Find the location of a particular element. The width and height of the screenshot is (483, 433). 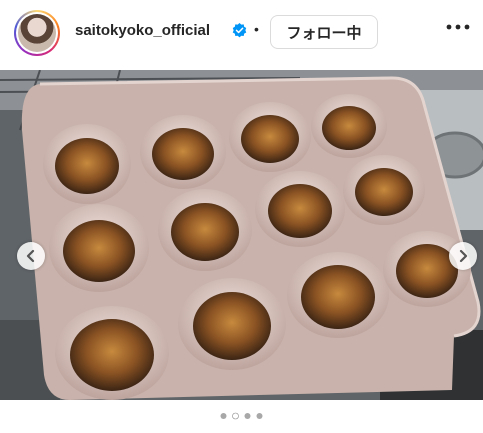

previous-slide-button is located at coordinates (31, 256).